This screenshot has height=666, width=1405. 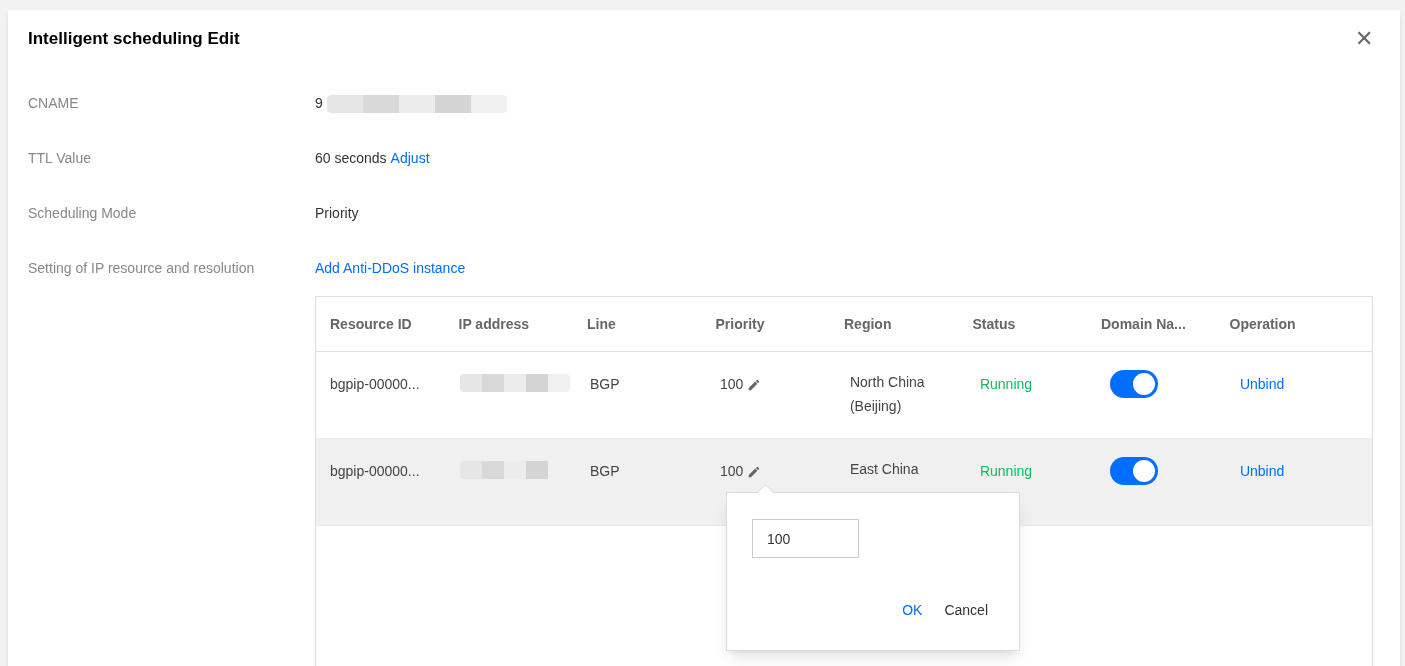 I want to click on column-header: Status, so click(x=994, y=324).